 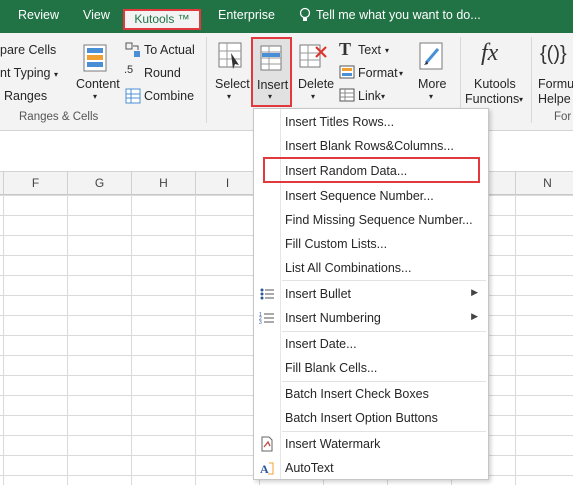 What do you see at coordinates (162, 19) in the screenshot?
I see `tab-kutools: Kutools ™` at bounding box center [162, 19].